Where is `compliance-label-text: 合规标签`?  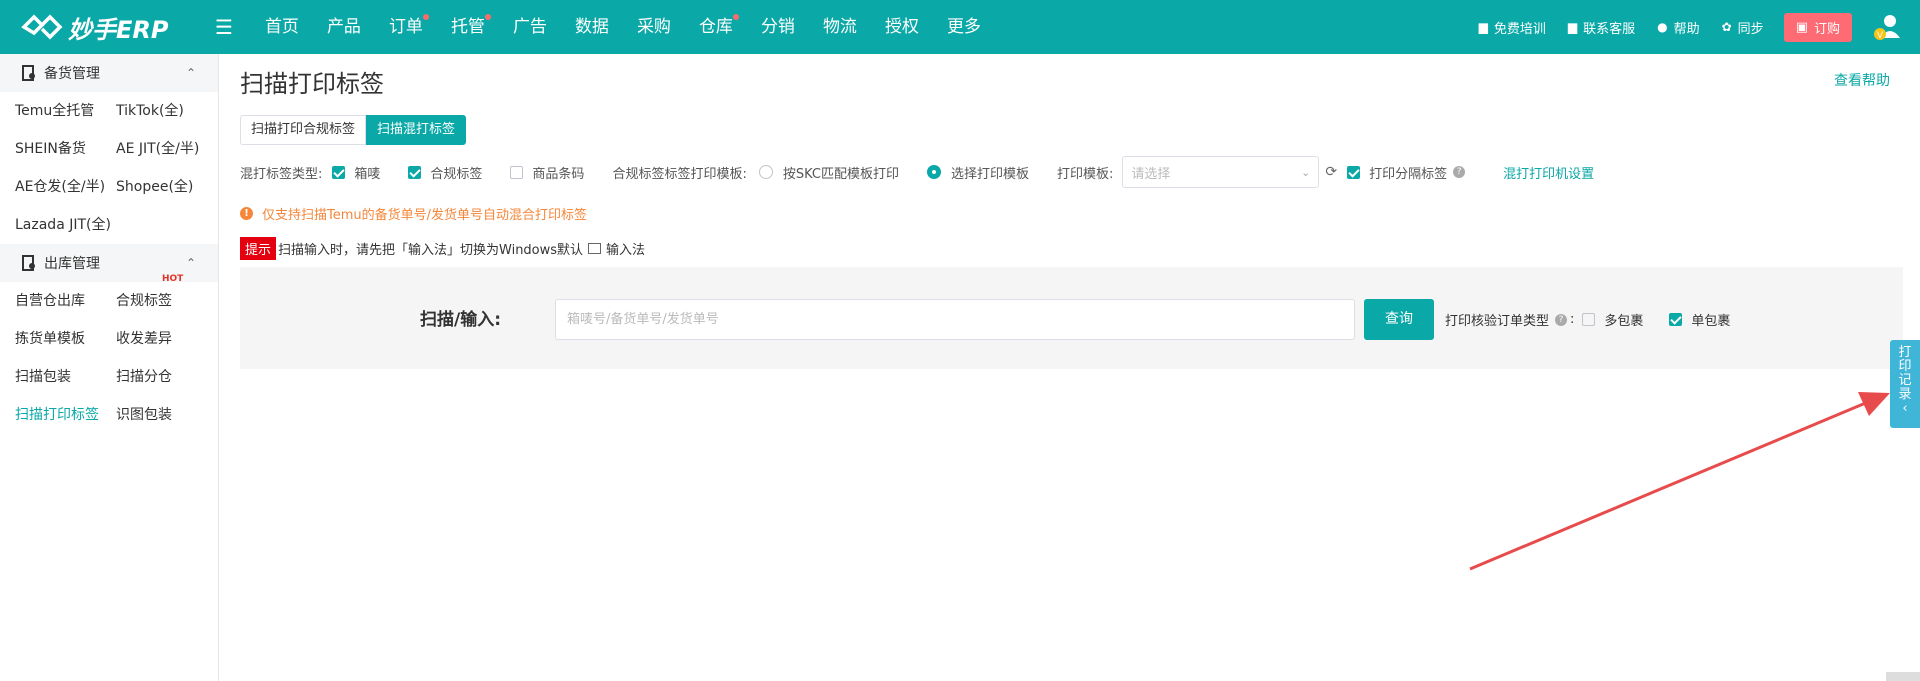 compliance-label-text: 合规标签 is located at coordinates (456, 174).